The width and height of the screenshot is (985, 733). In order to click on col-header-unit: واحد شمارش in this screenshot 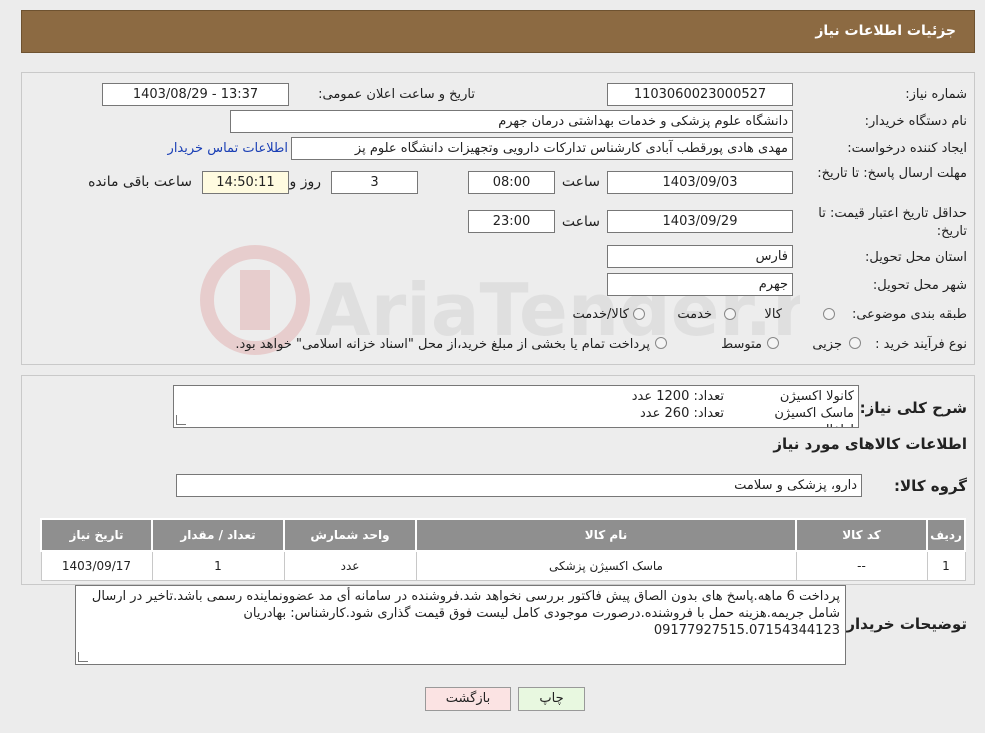, I will do `click(350, 535)`.